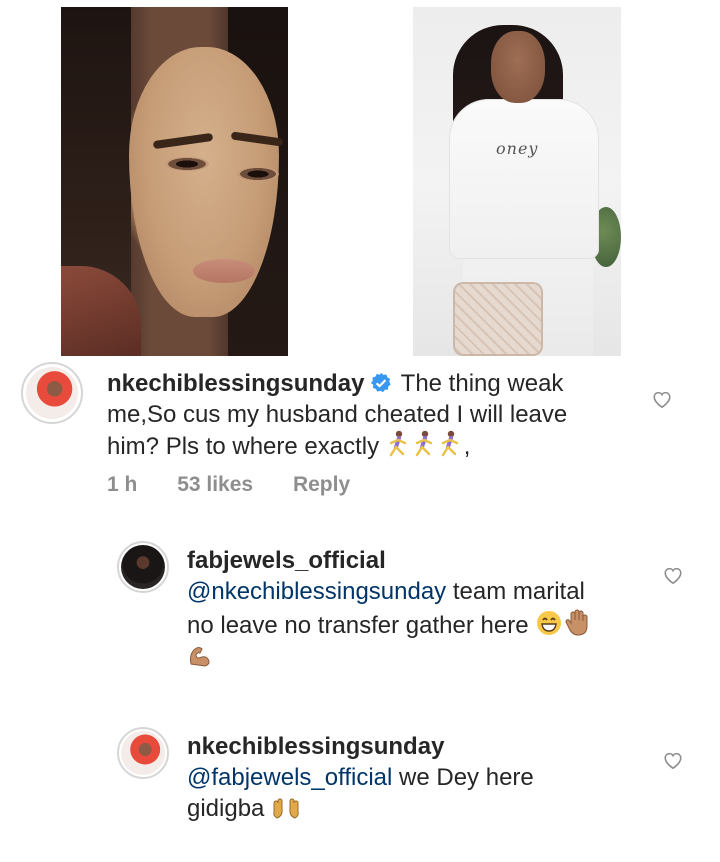 The width and height of the screenshot is (720, 862). Describe the element at coordinates (422, 808) in the screenshot. I see `reply-line-2: gidigba` at that location.